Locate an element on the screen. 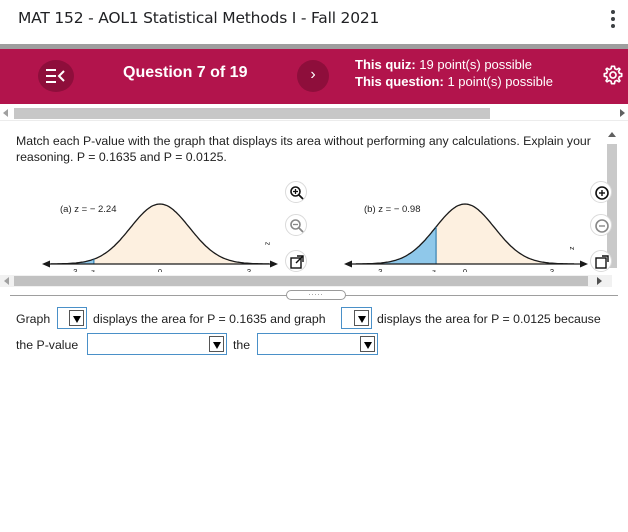 The width and height of the screenshot is (628, 532). quiz-points-value: 19 point(s) possible is located at coordinates (476, 64).